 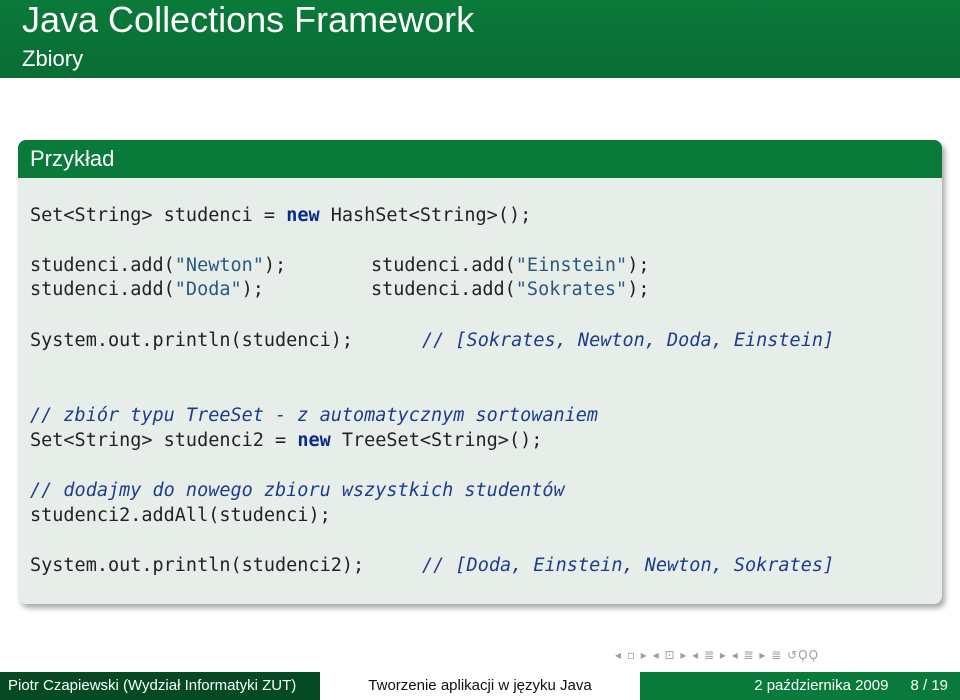 I want to click on code-line-2-right: studenci.add("Einstein");, so click(x=510, y=266).